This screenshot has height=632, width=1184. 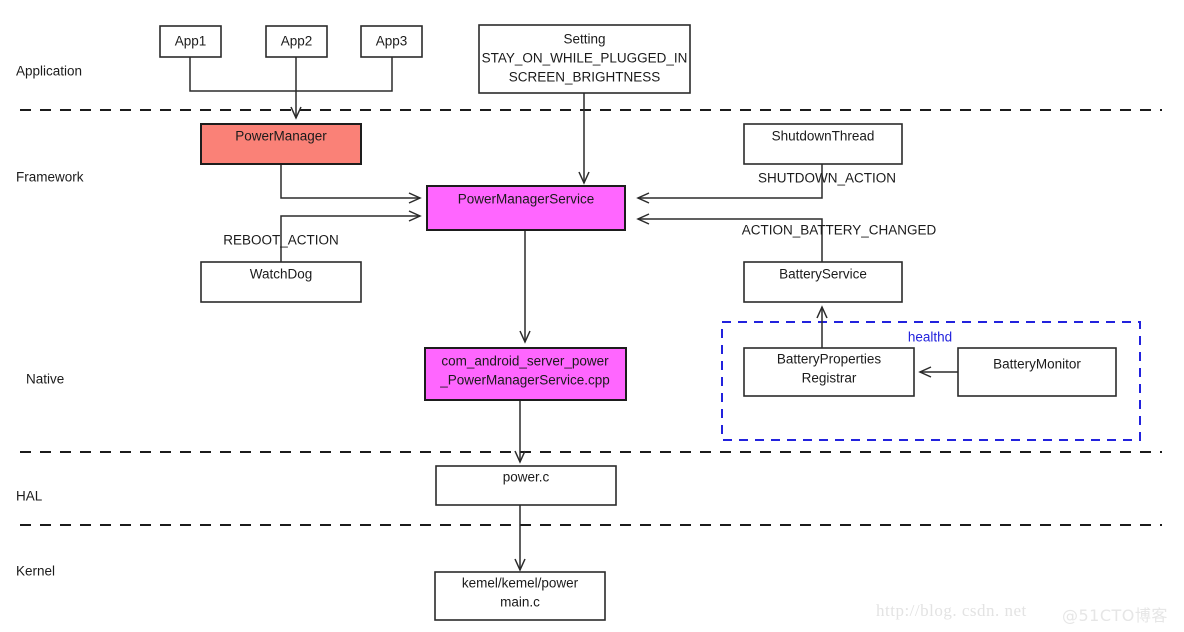 What do you see at coordinates (49, 71) in the screenshot?
I see `layer-label-application: Application` at bounding box center [49, 71].